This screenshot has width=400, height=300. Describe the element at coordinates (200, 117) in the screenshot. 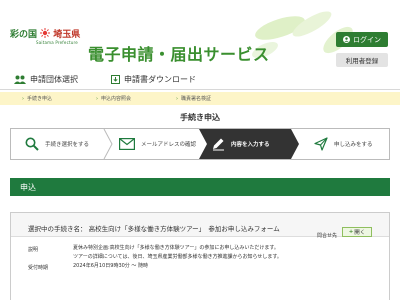

I see `page-title: 手続き申込` at that location.